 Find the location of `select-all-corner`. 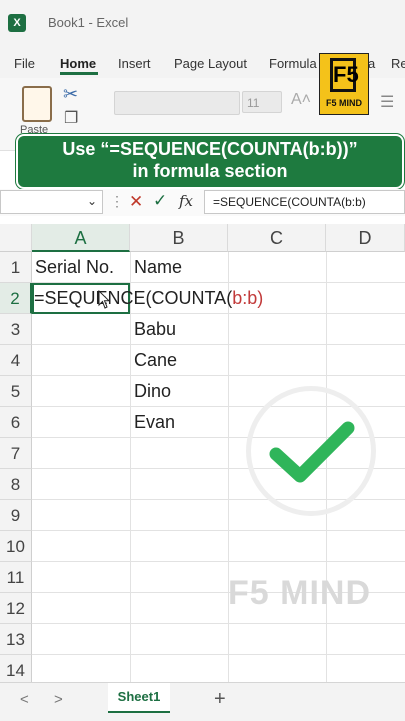

select-all-corner is located at coordinates (16, 238).